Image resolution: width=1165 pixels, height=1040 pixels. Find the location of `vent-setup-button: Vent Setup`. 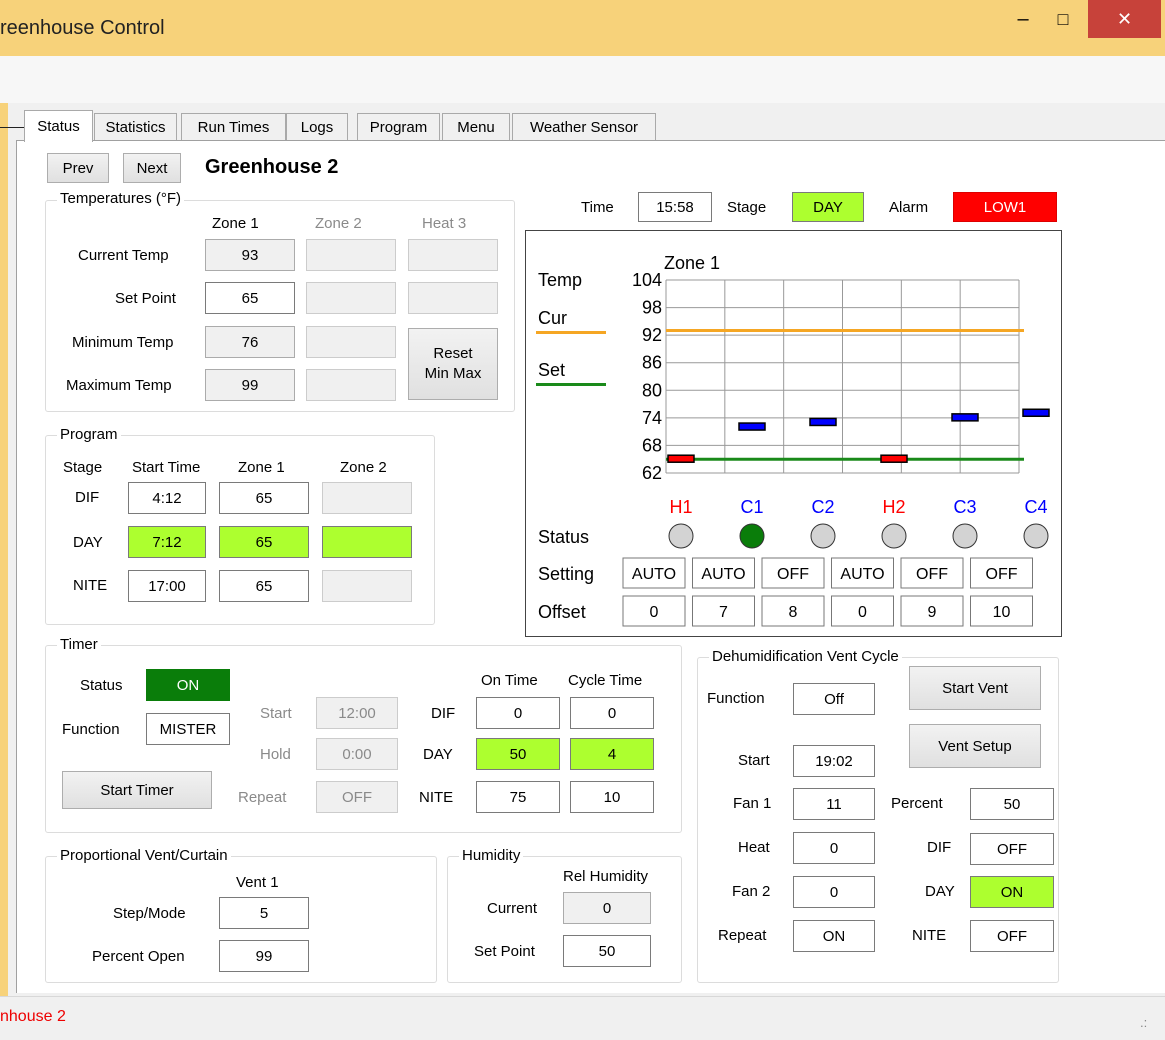

vent-setup-button: Vent Setup is located at coordinates (975, 746).